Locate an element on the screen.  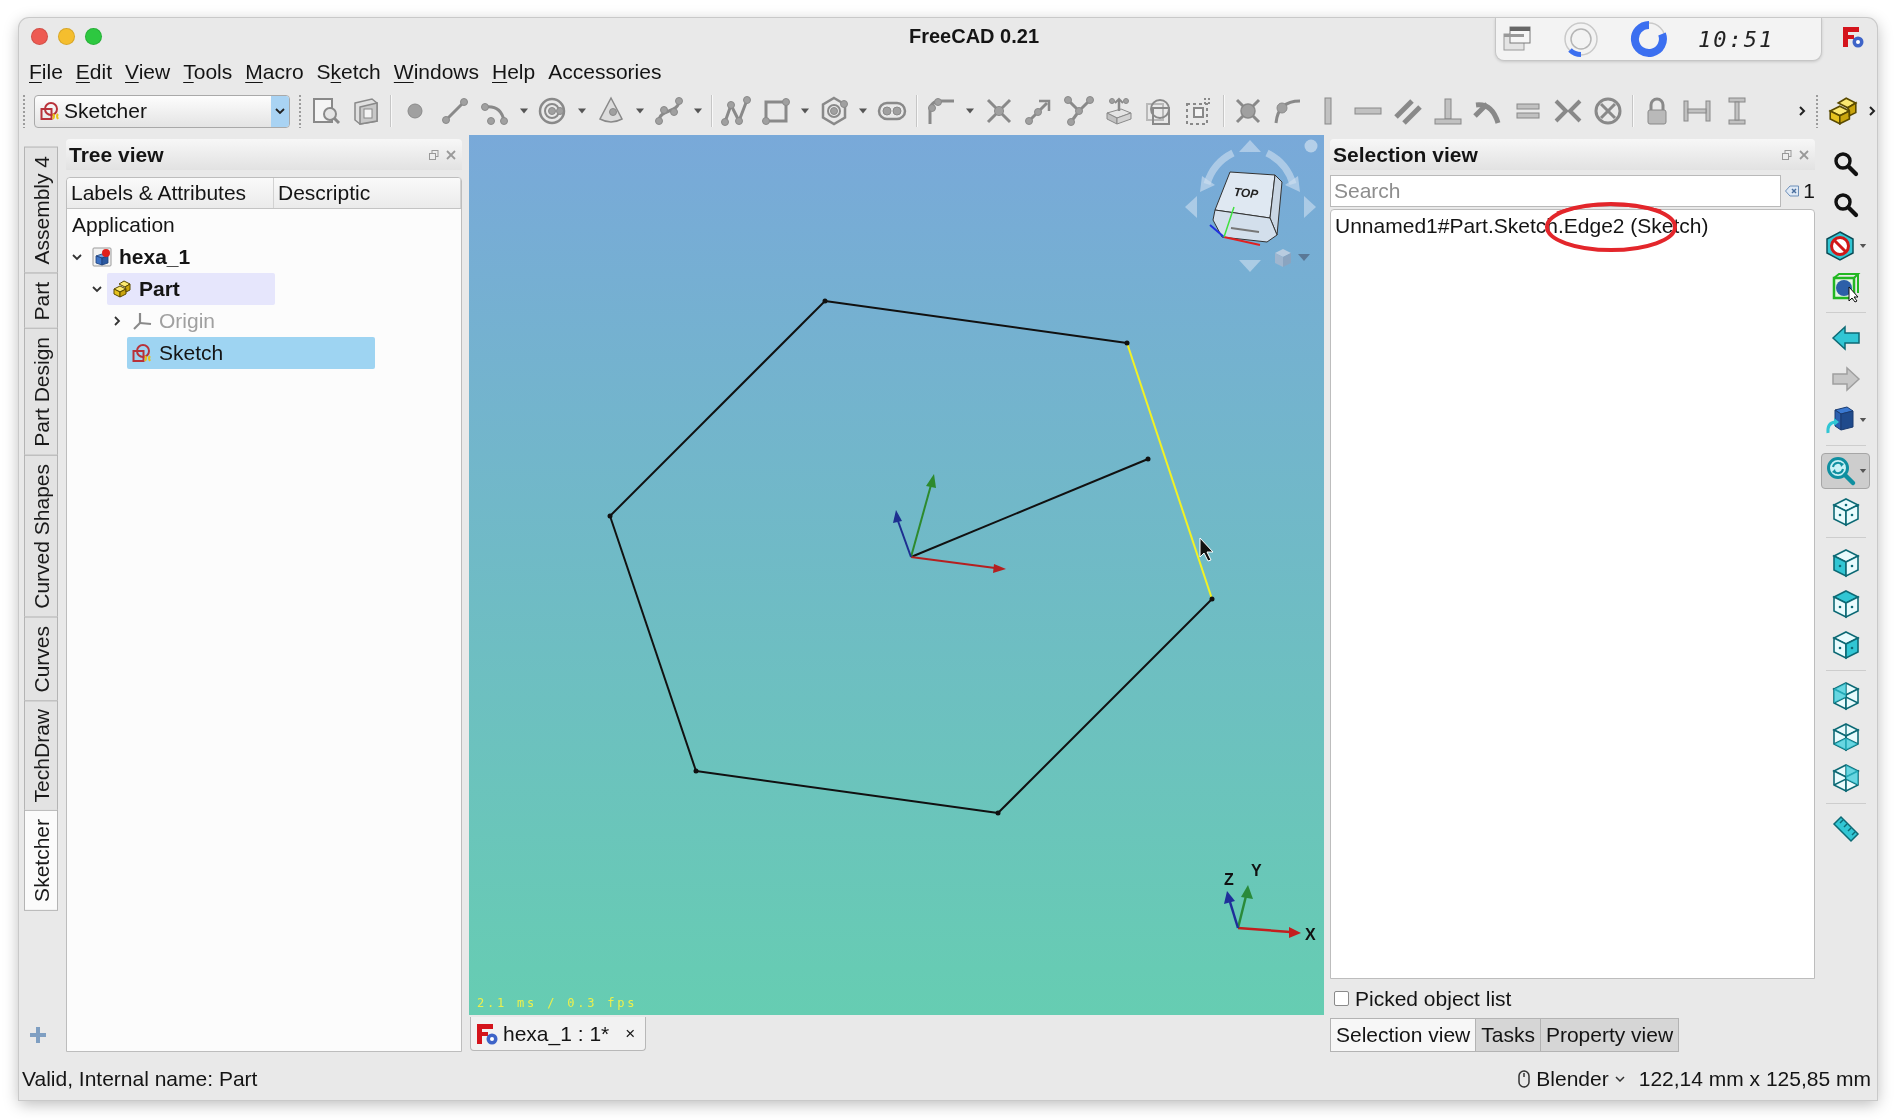
checkbox-label: Picked object list is located at coordinates (1433, 998).